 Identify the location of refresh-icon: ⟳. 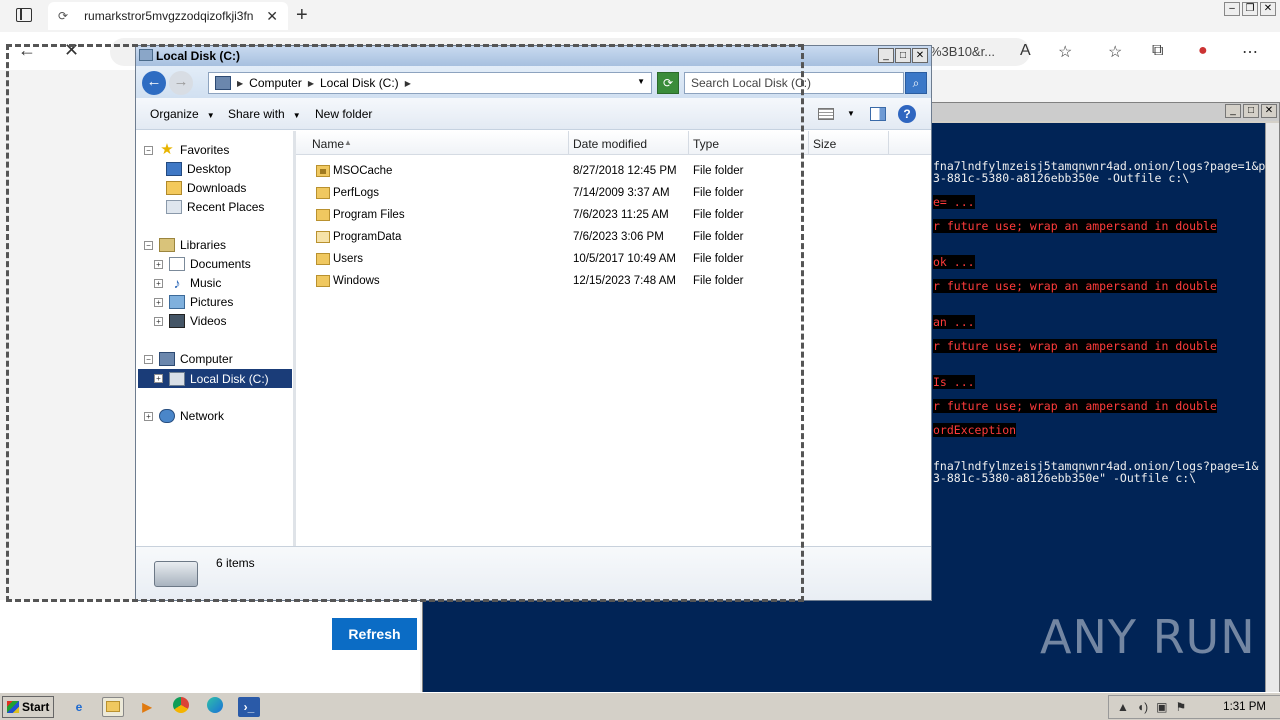
(668, 83).